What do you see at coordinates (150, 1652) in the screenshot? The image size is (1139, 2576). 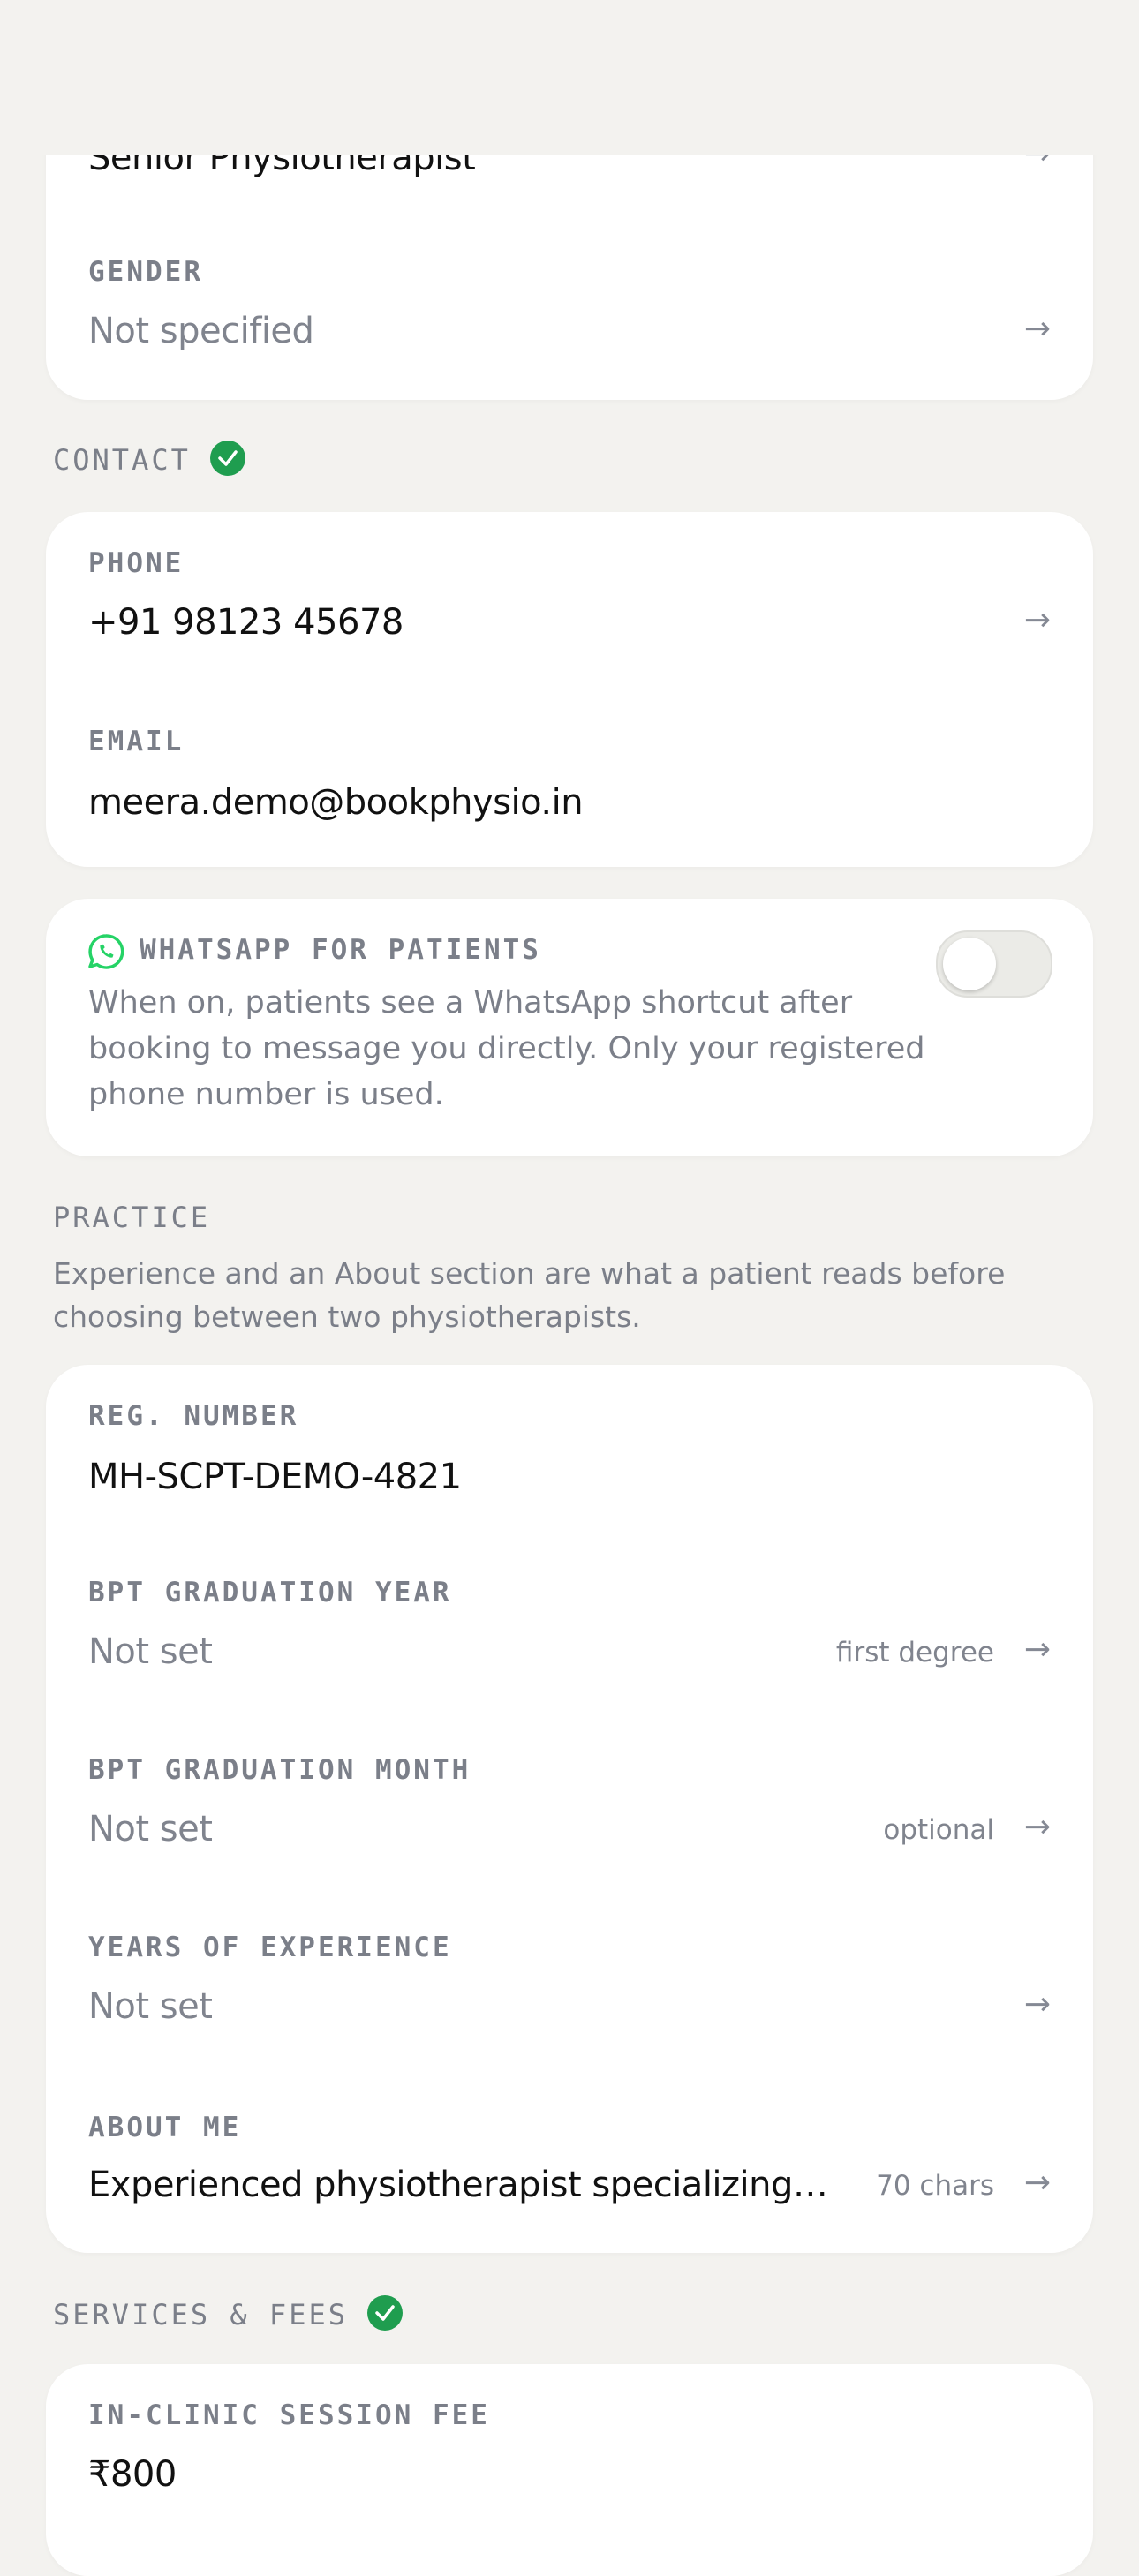 I see `grad-year-value: Not set` at bounding box center [150, 1652].